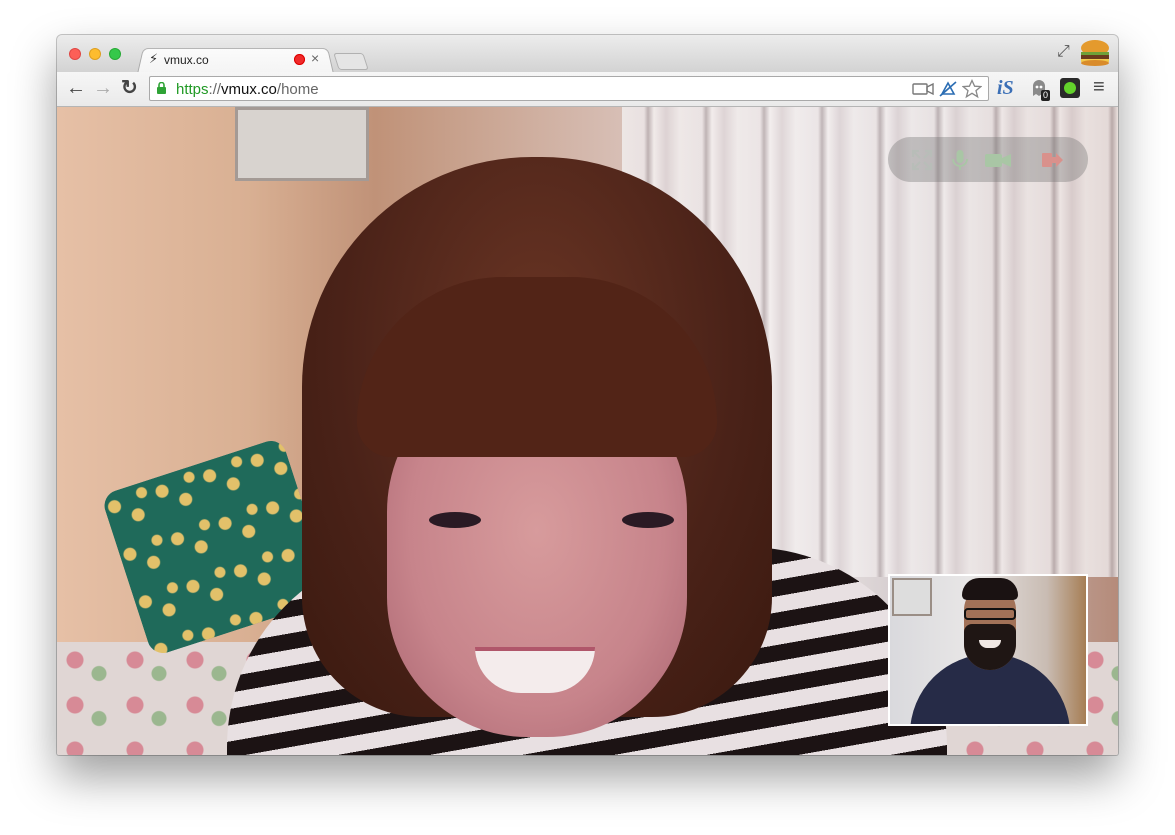  I want to click on block-extension-icon, so click(948, 89).